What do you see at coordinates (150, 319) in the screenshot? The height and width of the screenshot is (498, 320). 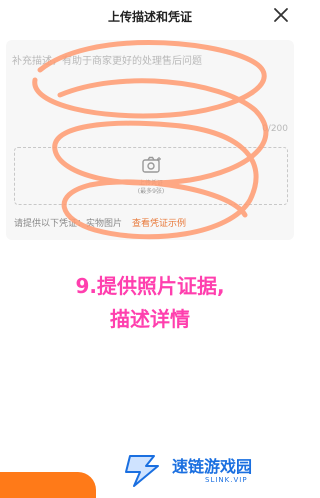 I see `annotation-line-2: 描述详情` at bounding box center [150, 319].